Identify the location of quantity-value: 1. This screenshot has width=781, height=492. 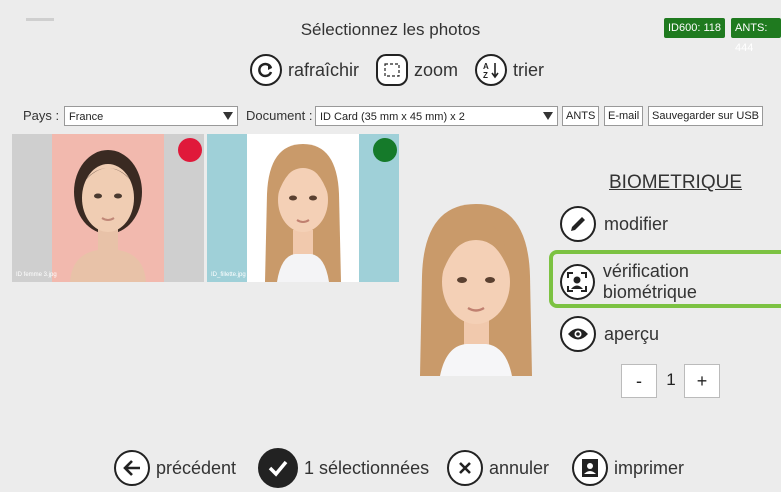
(671, 379).